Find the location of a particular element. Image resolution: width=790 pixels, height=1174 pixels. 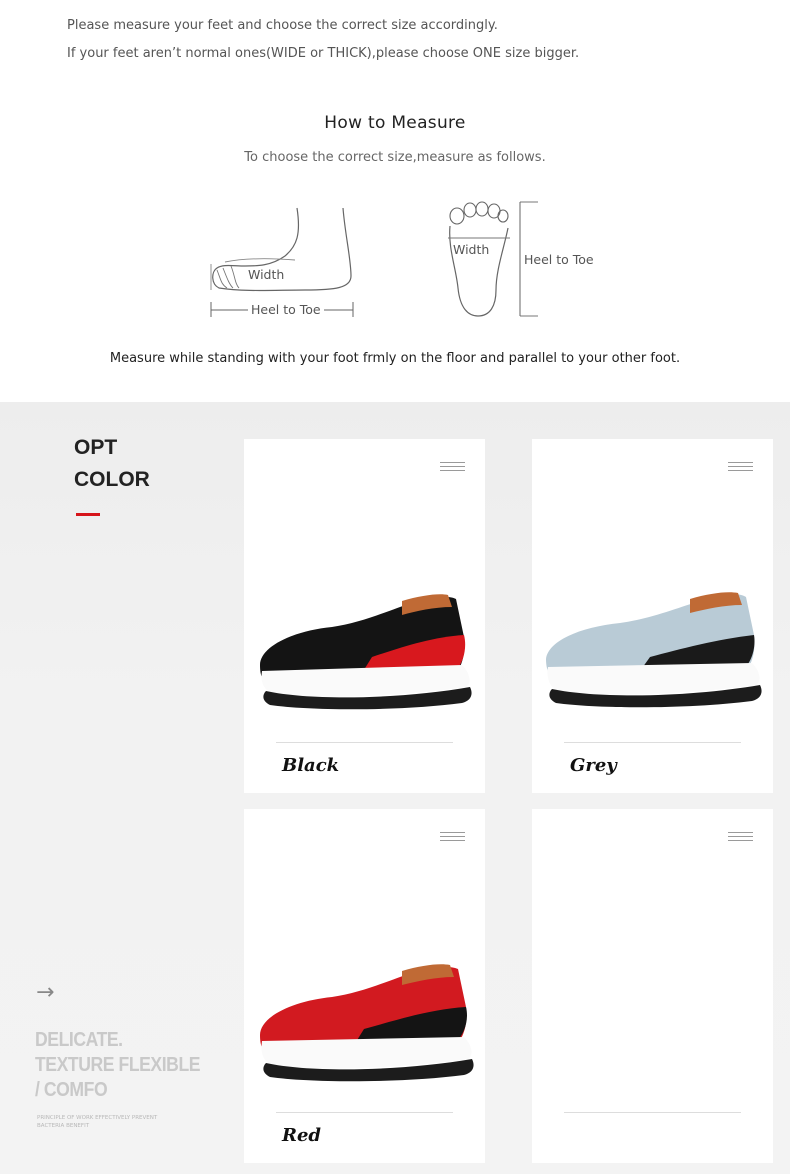

tagline-line1: DELICATE. is located at coordinates (79, 1040).